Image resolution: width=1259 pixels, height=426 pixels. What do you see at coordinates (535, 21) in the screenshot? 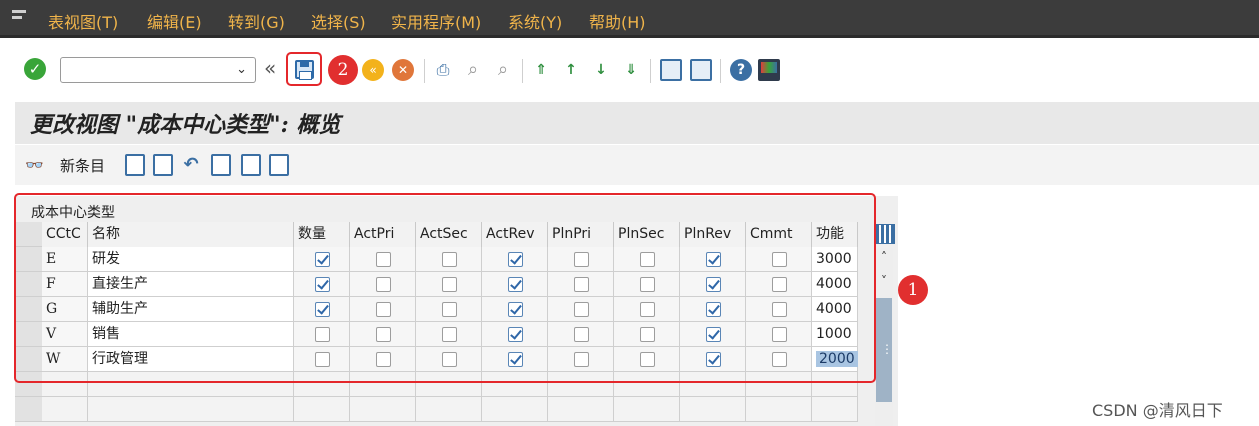
I see `menu-system: 系统(Y)` at bounding box center [535, 21].